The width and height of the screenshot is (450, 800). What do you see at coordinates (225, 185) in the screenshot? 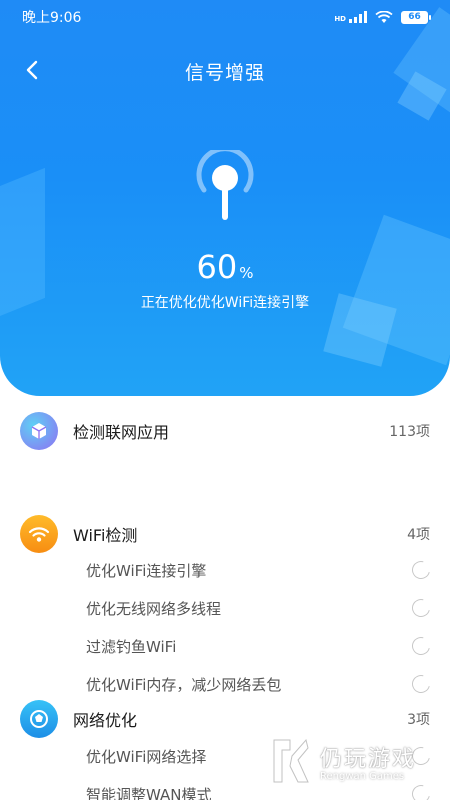
I see `signal-antenna-icon` at bounding box center [225, 185].